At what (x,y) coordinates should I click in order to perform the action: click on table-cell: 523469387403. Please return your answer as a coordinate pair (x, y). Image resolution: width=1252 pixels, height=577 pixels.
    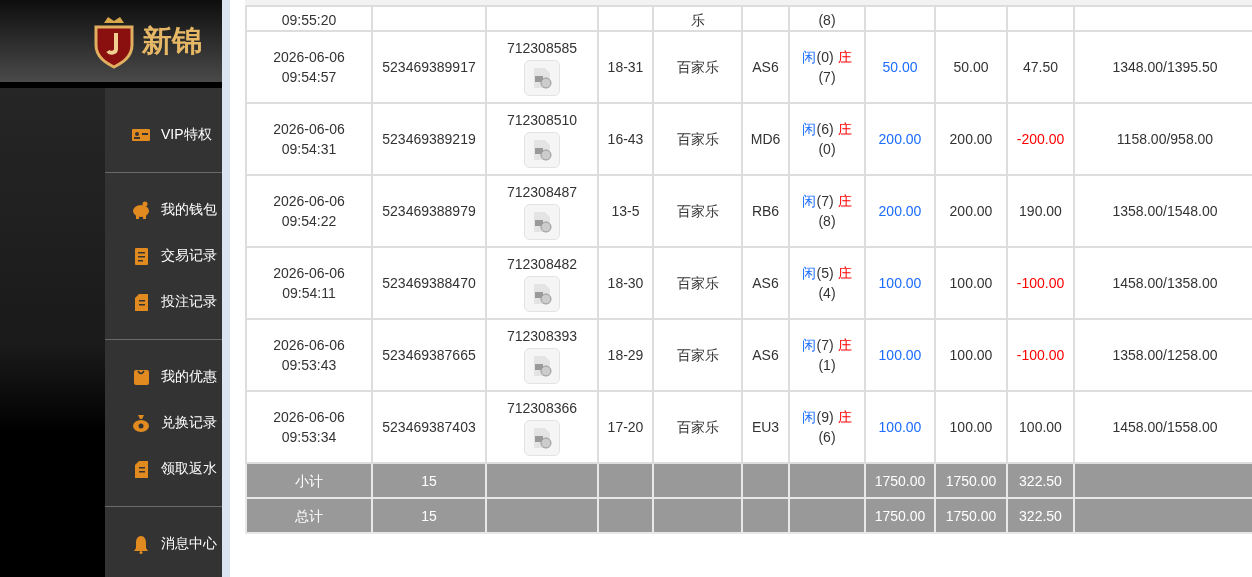
    Looking at the image, I should click on (429, 427).